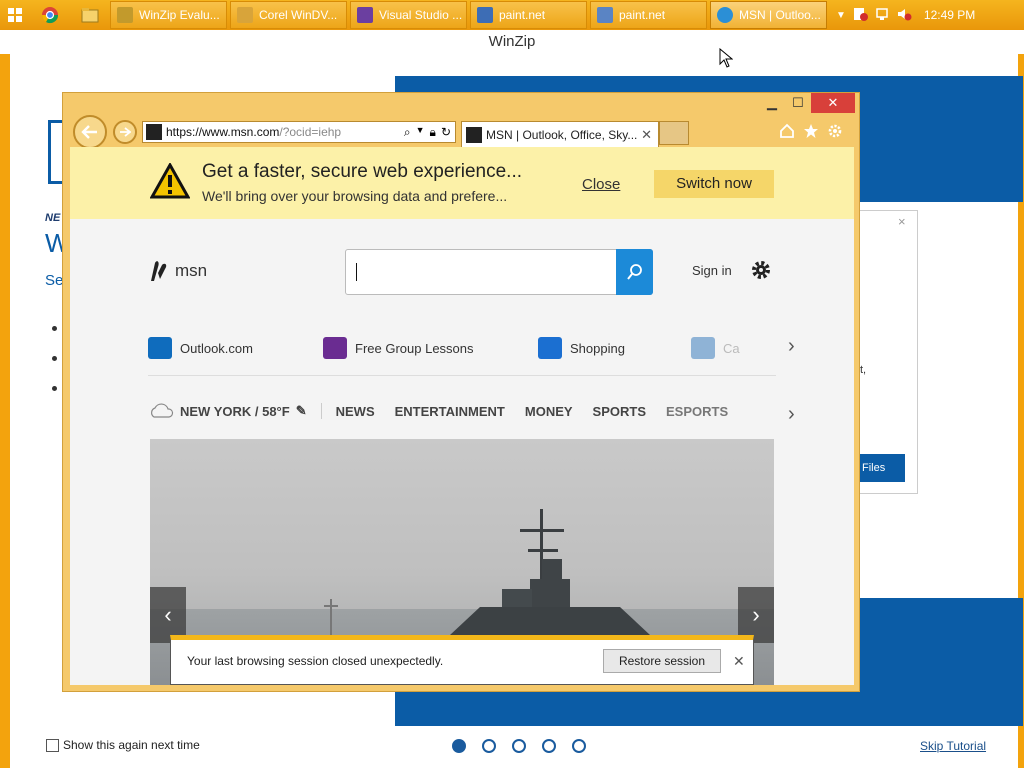 The height and width of the screenshot is (768, 1024). Describe the element at coordinates (860, 15) in the screenshot. I see `action-center-icon` at that location.